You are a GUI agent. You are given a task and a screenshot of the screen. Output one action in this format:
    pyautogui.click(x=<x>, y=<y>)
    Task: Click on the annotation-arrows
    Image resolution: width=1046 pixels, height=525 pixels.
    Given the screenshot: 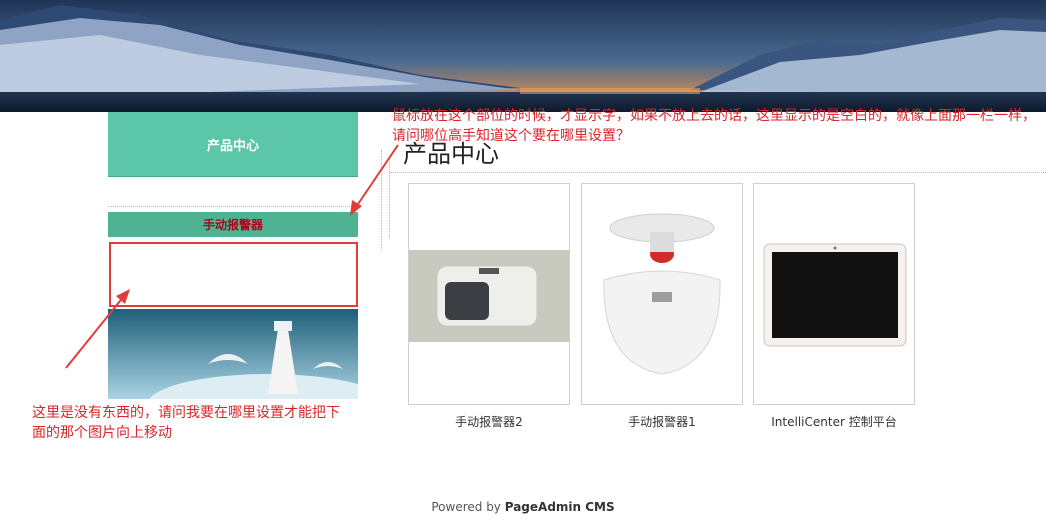 What is the action you would take?
    pyautogui.click(x=232, y=256)
    